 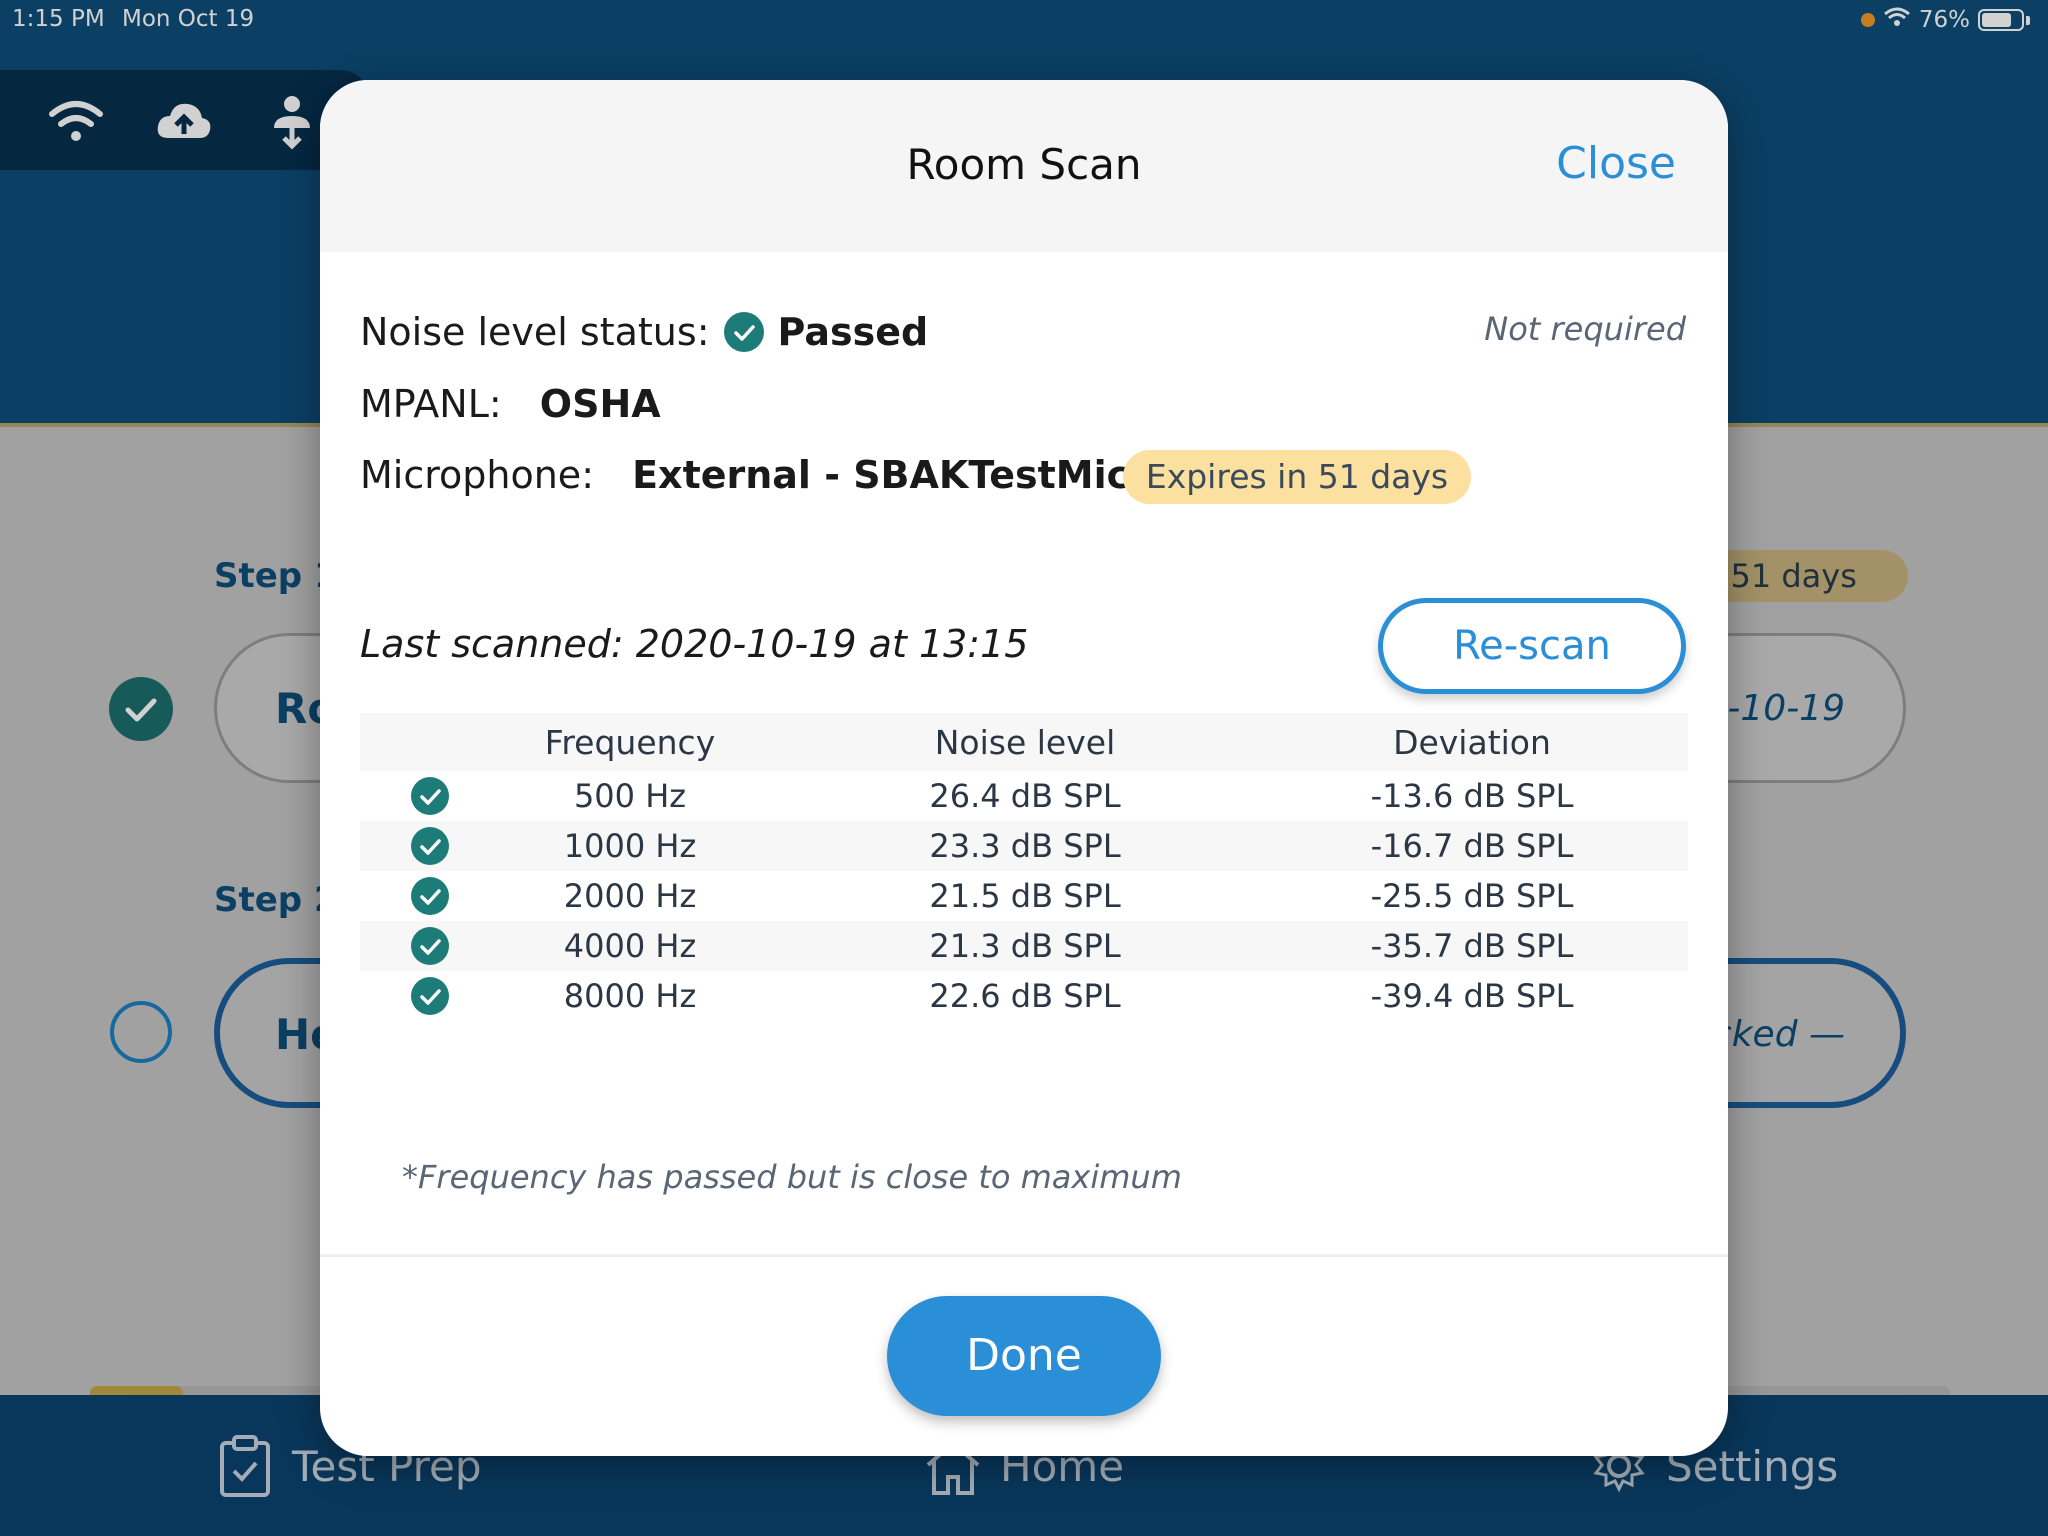 What do you see at coordinates (1616, 163) in the screenshot?
I see `close-button: Close` at bounding box center [1616, 163].